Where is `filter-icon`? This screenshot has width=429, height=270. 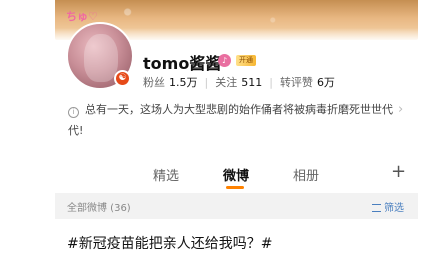 filter-icon is located at coordinates (376, 208).